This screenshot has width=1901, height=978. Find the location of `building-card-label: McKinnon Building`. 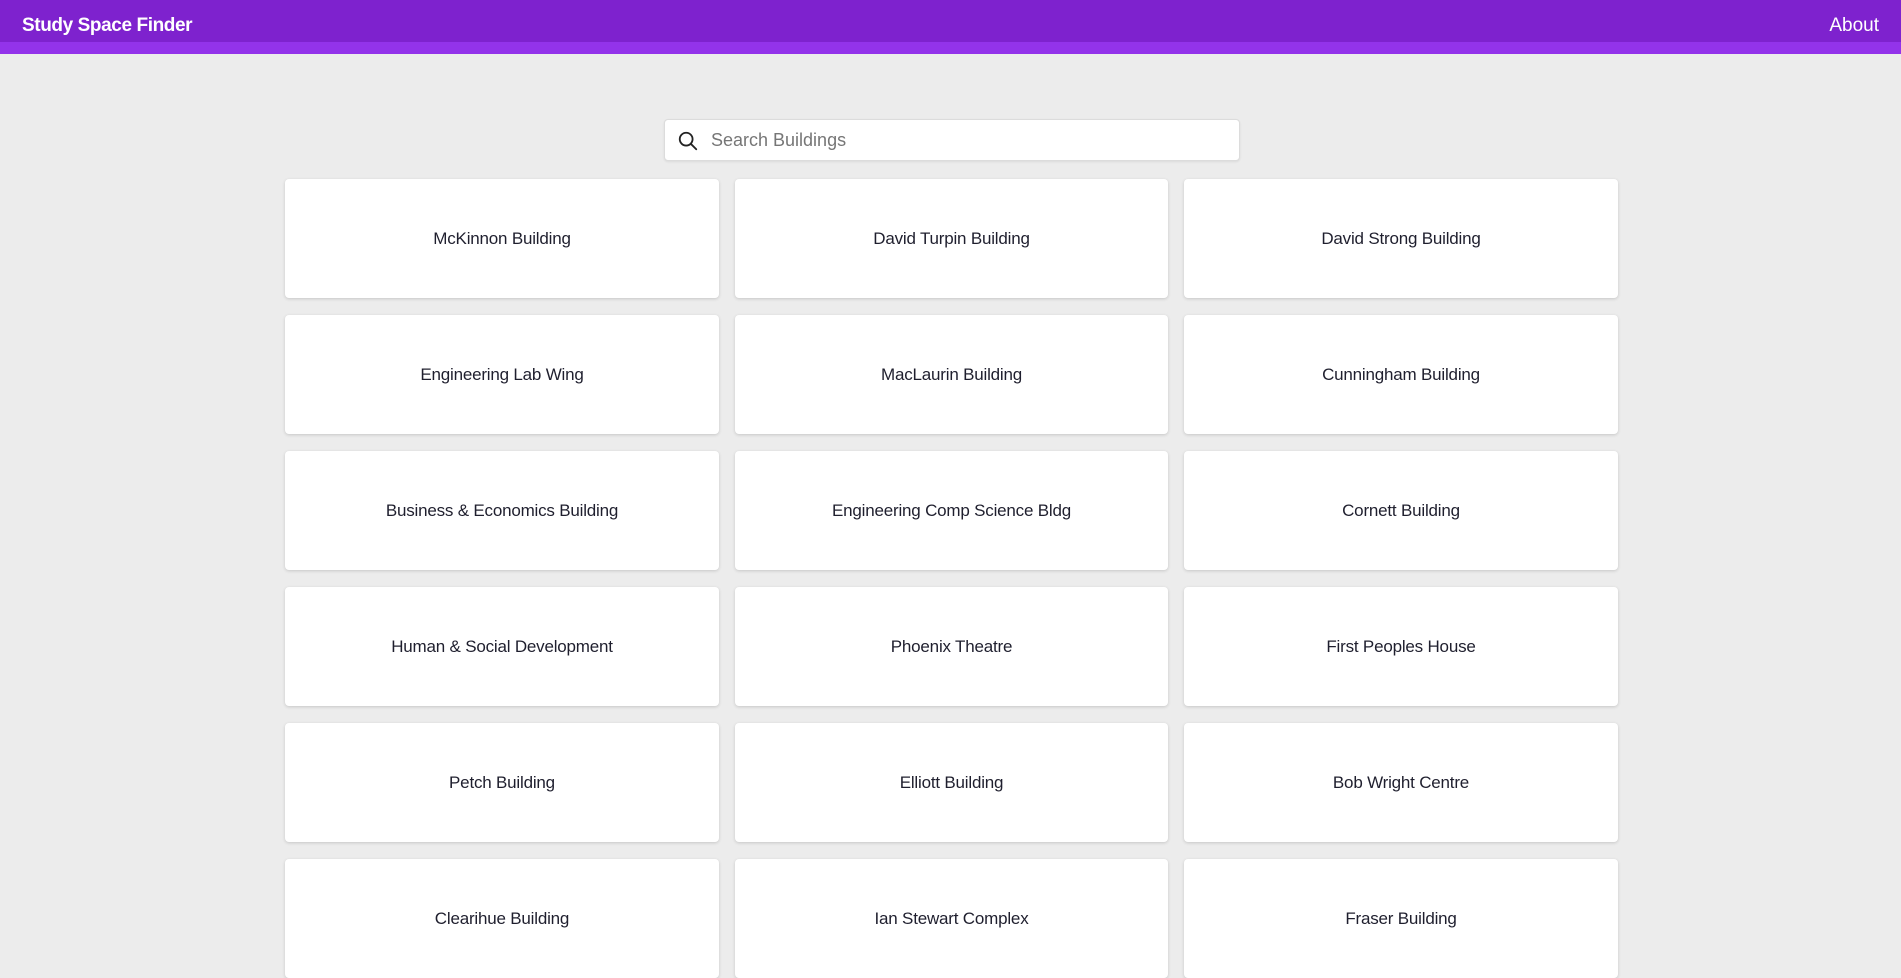

building-card-label: McKinnon Building is located at coordinates (502, 238).